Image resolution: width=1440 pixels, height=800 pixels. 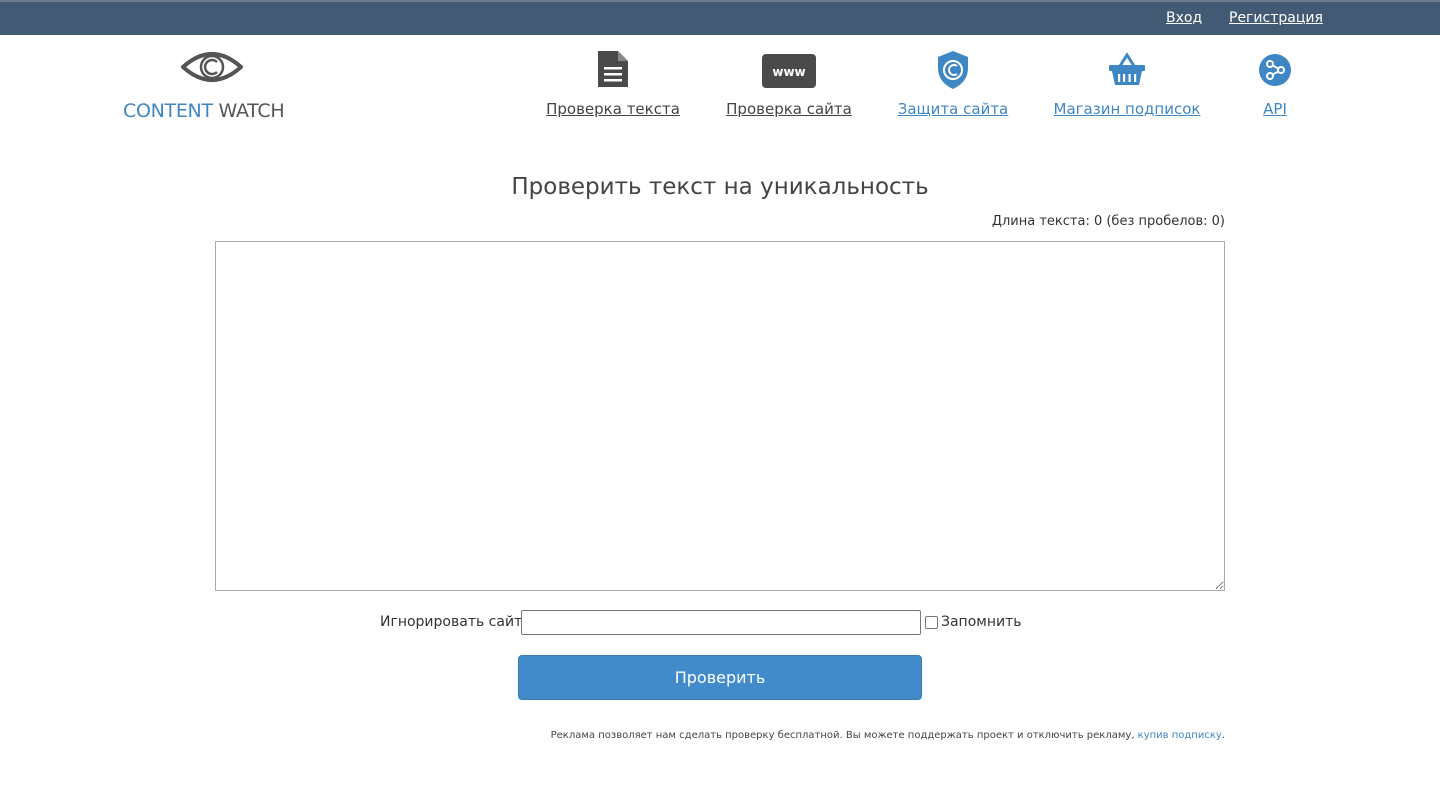 What do you see at coordinates (613, 109) in the screenshot?
I see `nav-text-check-label: Проверка текста` at bounding box center [613, 109].